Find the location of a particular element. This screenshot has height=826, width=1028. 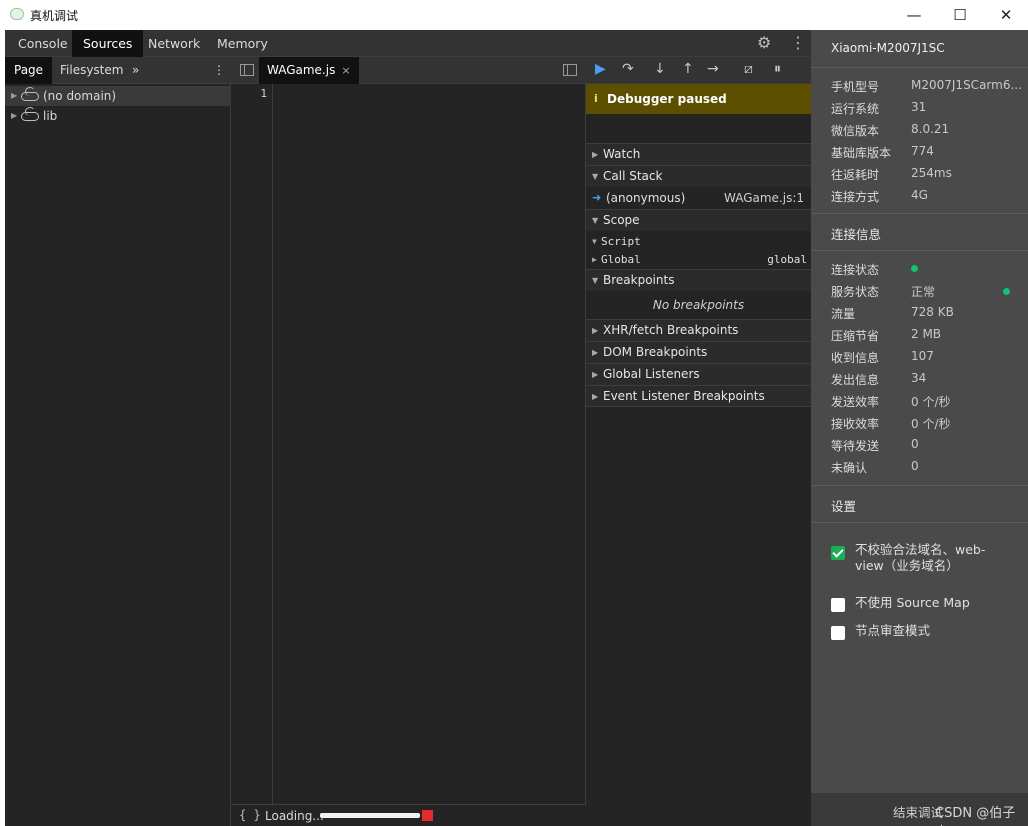

resume-icon: ▶︎ is located at coordinates (600, 69).